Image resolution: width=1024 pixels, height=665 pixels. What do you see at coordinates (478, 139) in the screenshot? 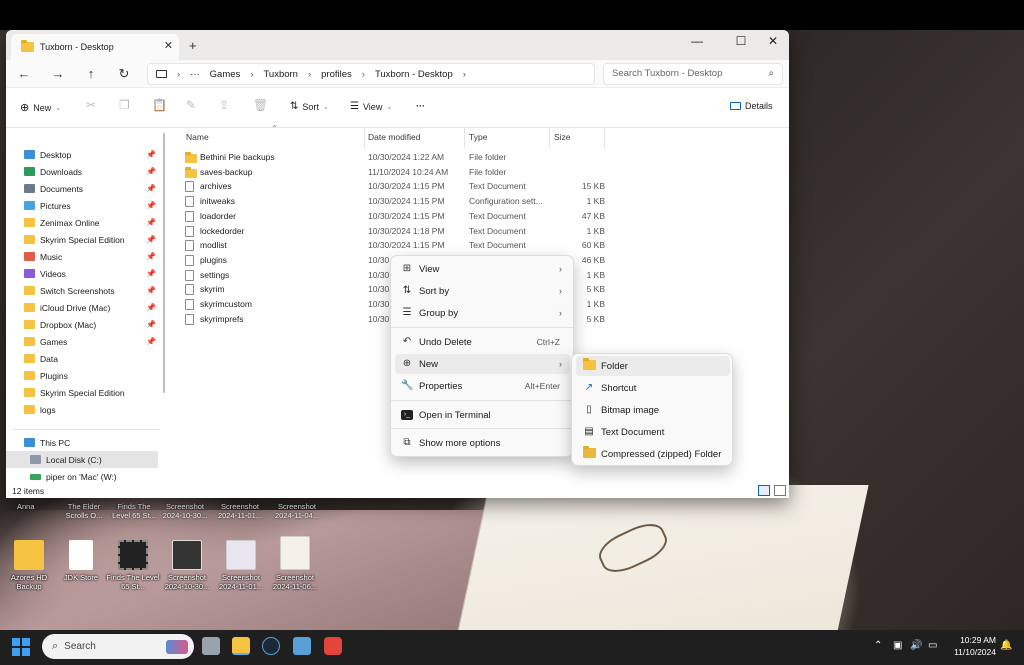
I see `column-header-type: Type` at bounding box center [478, 139].